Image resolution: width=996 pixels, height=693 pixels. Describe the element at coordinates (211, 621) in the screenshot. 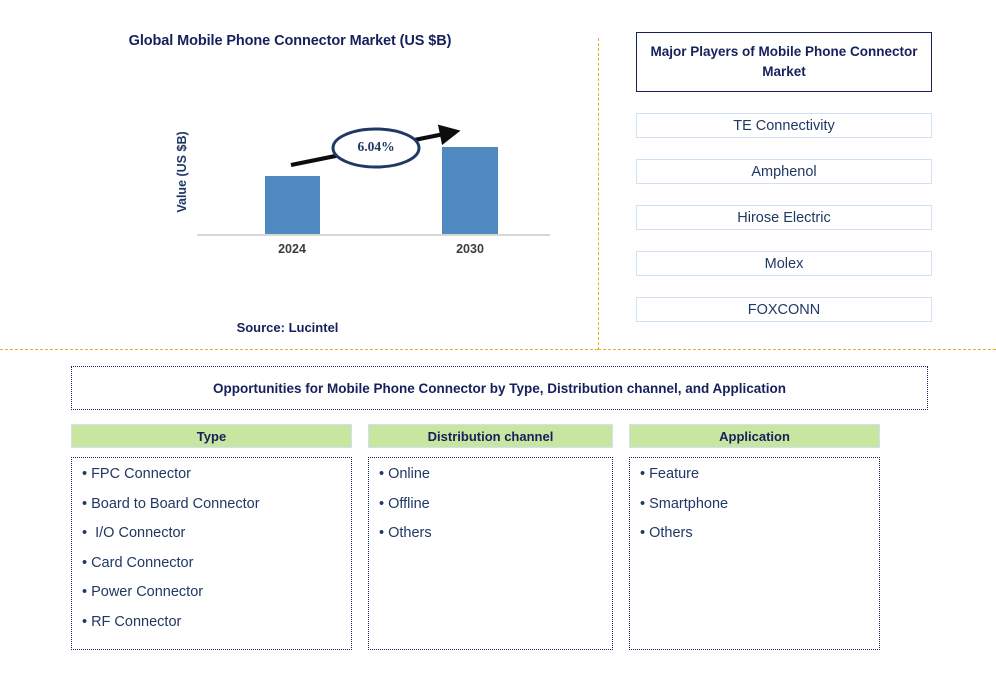

I see `list-item: • RF Connector` at that location.